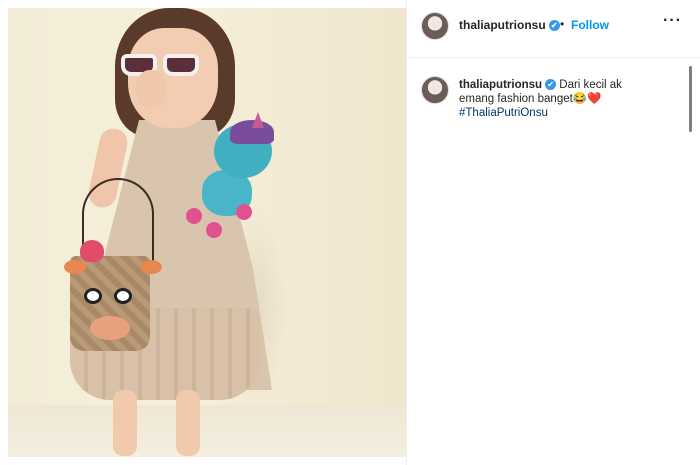 The width and height of the screenshot is (700, 465). I want to click on photo-floor, so click(207, 431).